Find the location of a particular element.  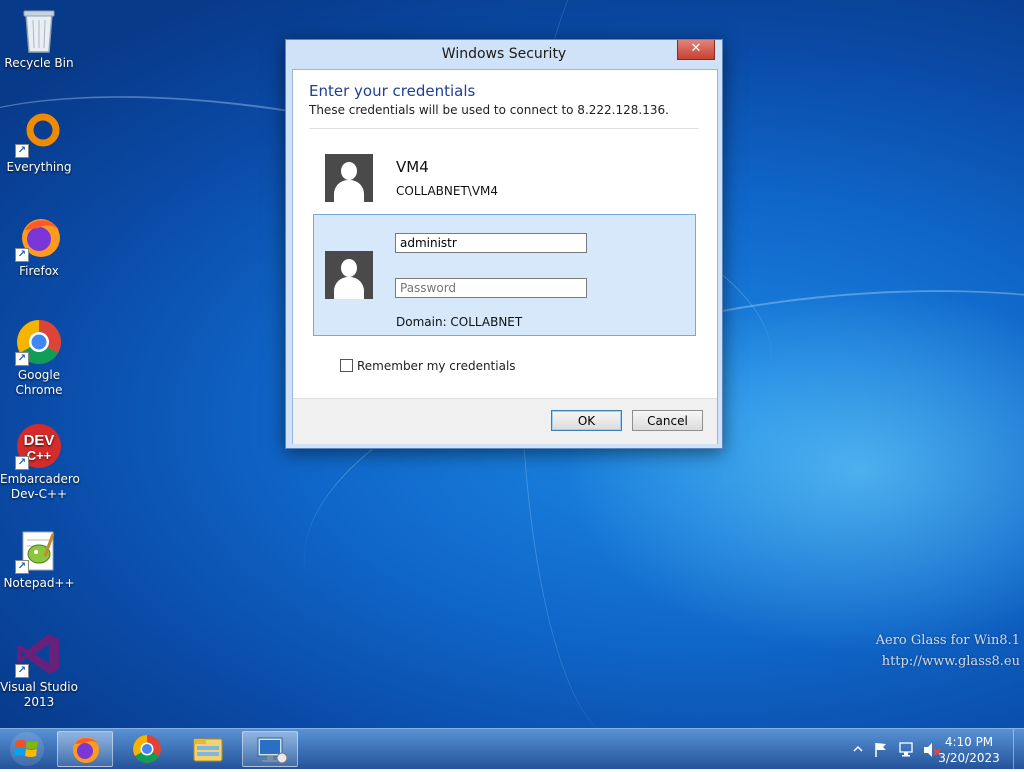

taskbar-clock: 4:10 PM 3/20/2023 is located at coordinates (969, 750).